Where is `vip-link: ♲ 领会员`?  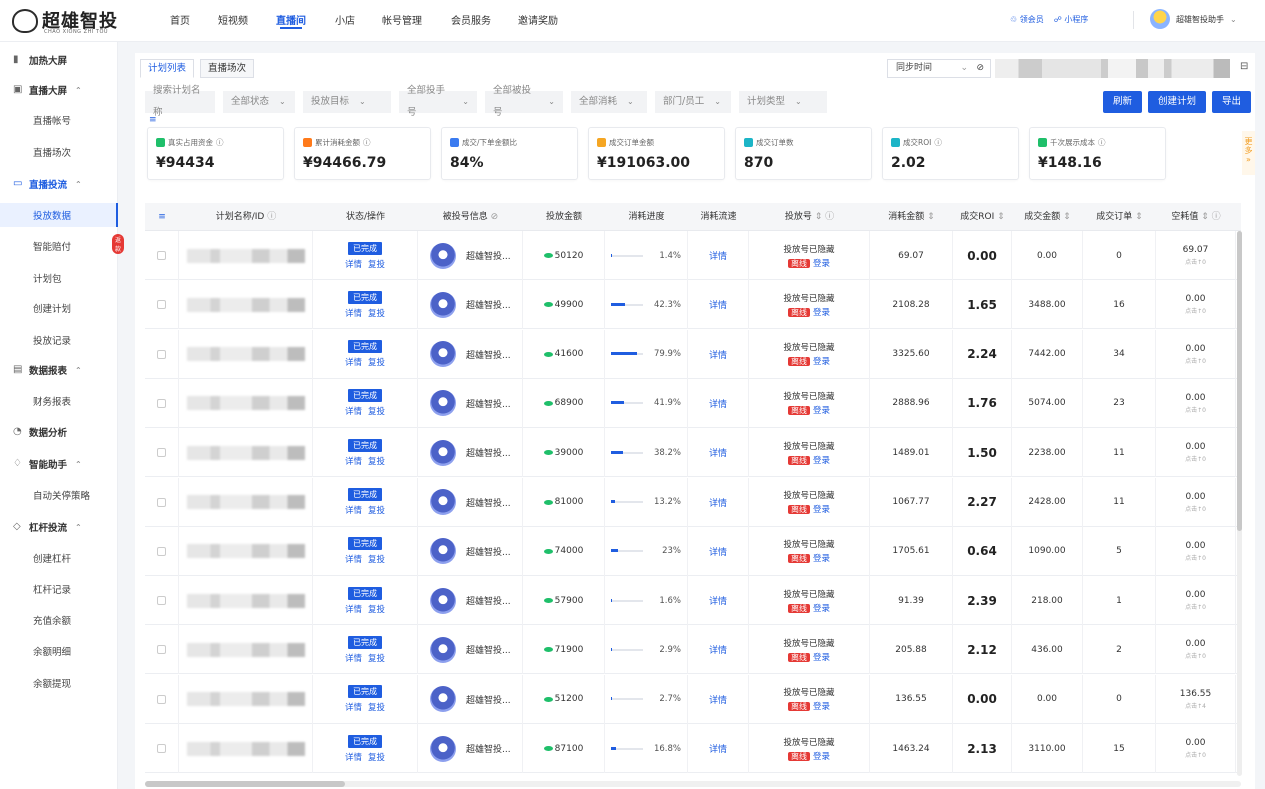 vip-link: ♲ 领会员 is located at coordinates (1027, 19).